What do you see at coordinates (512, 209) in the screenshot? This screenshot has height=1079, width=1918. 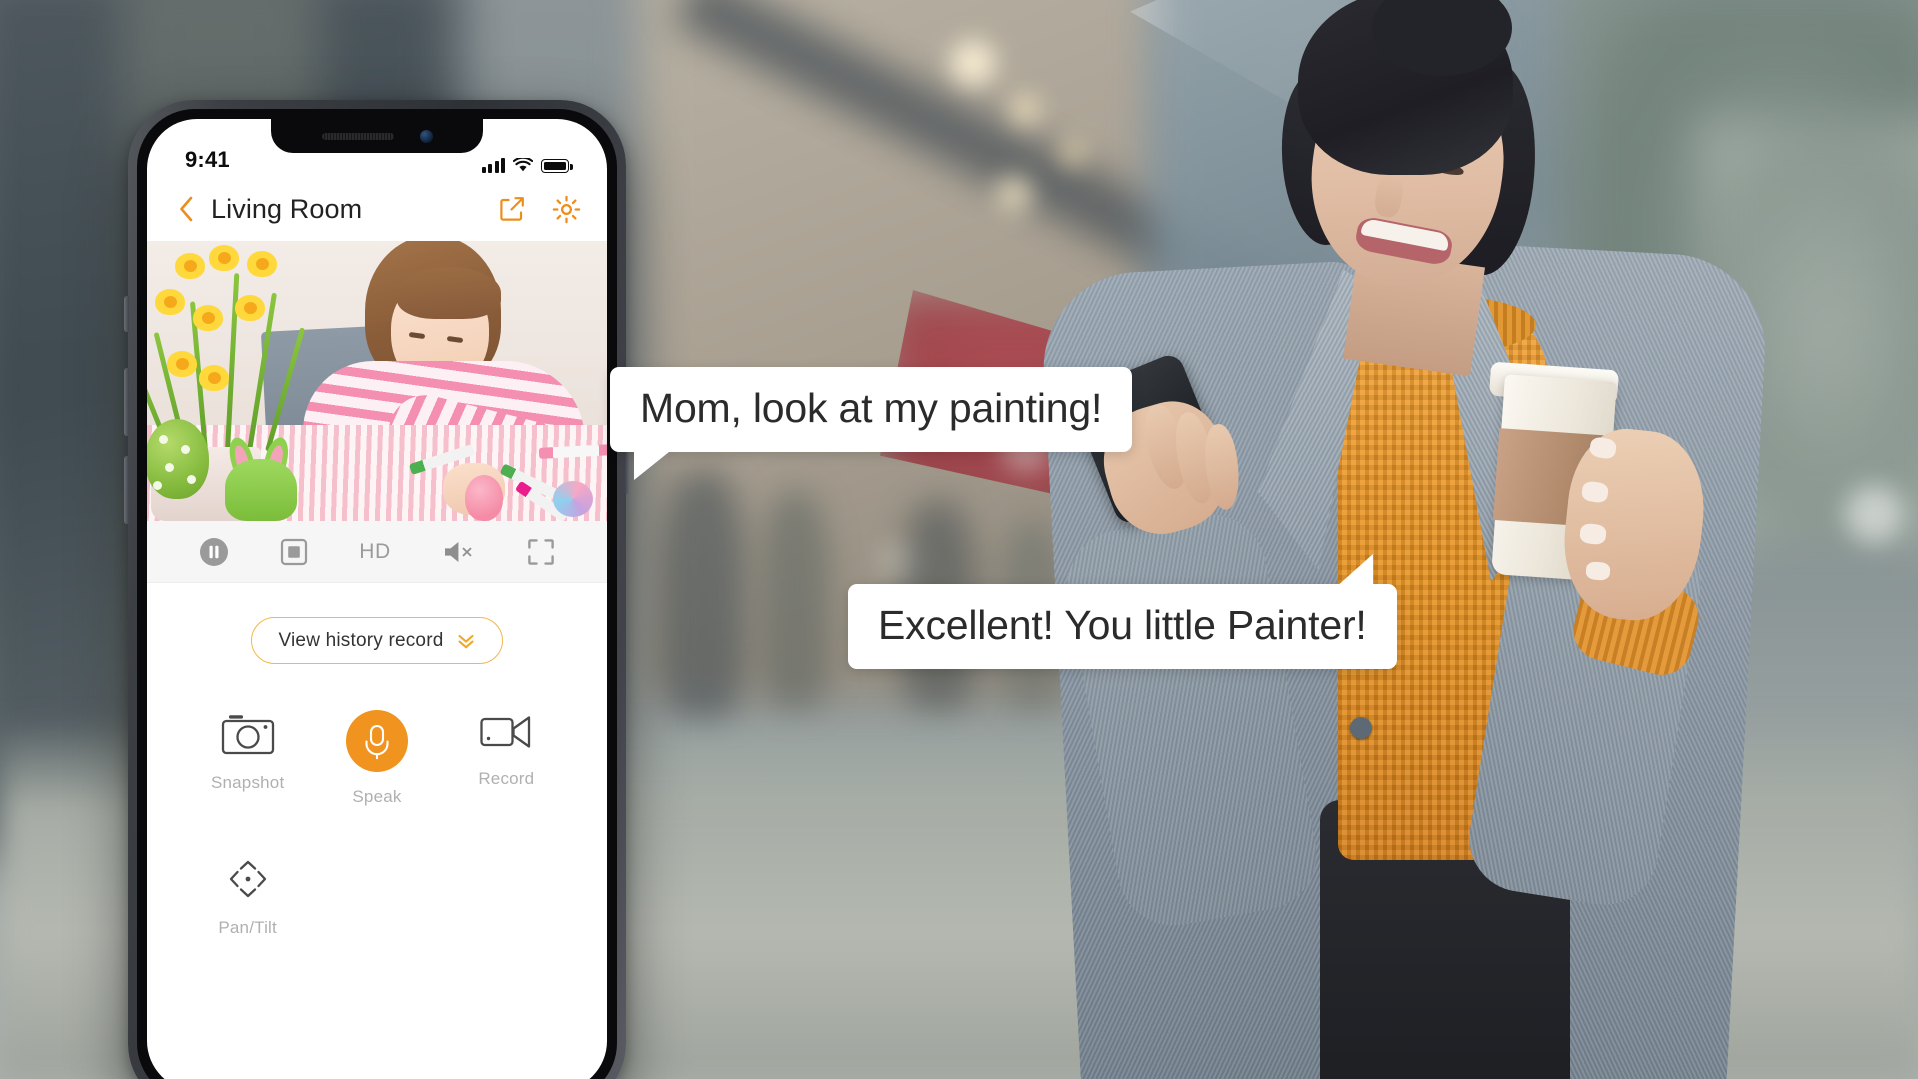 I see `share-icon` at bounding box center [512, 209].